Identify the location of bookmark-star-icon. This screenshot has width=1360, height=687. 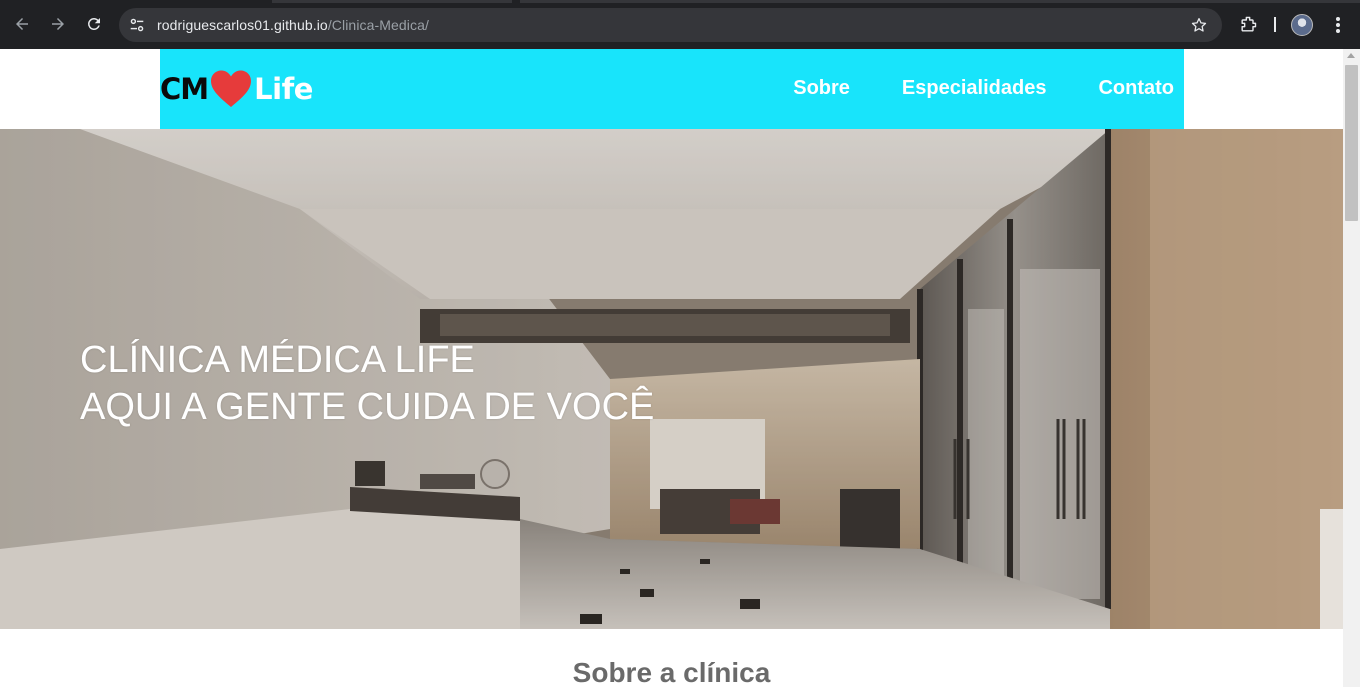
(1199, 25).